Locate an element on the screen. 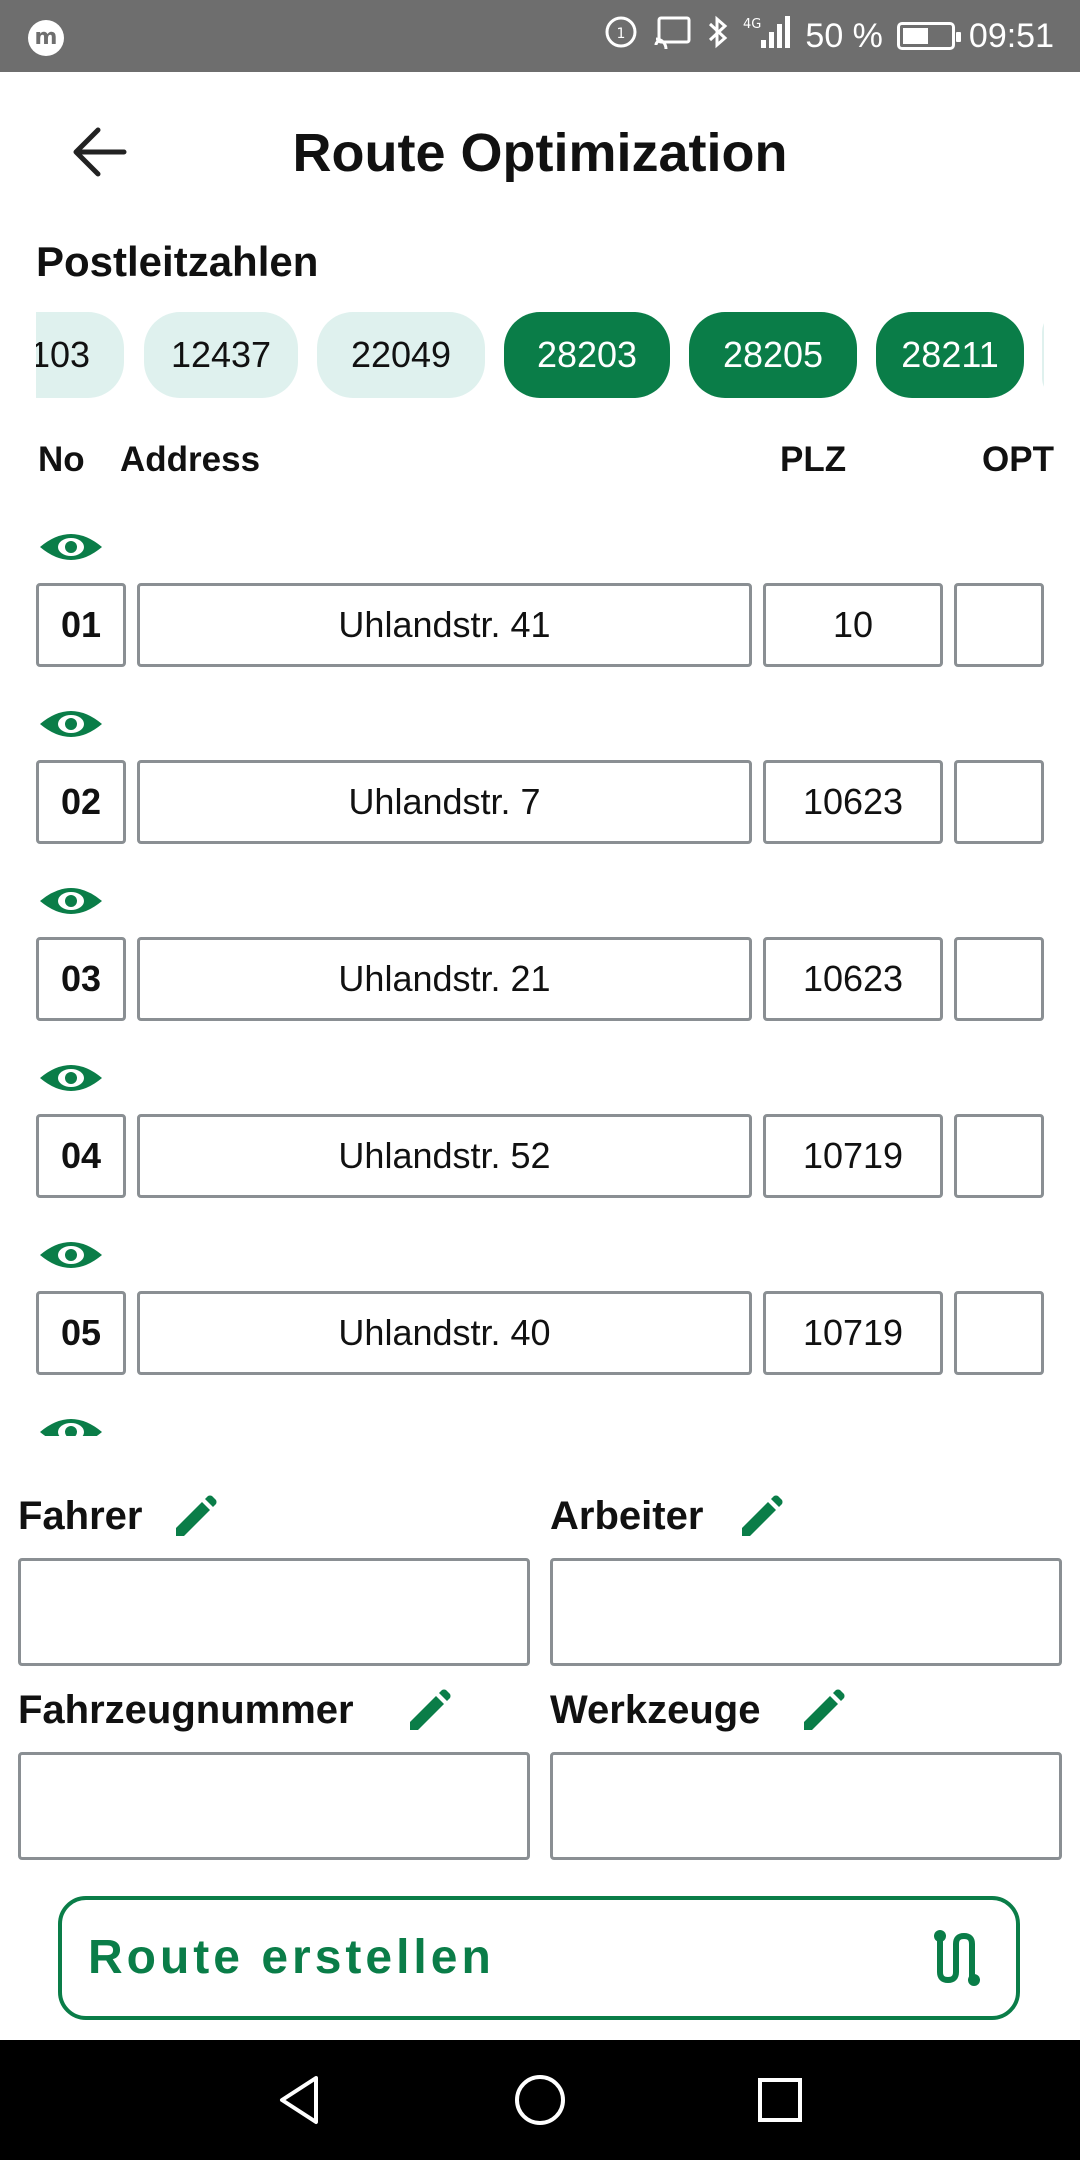 This screenshot has height=2160, width=1080. create-route-button: Route erstellen is located at coordinates (539, 1958).